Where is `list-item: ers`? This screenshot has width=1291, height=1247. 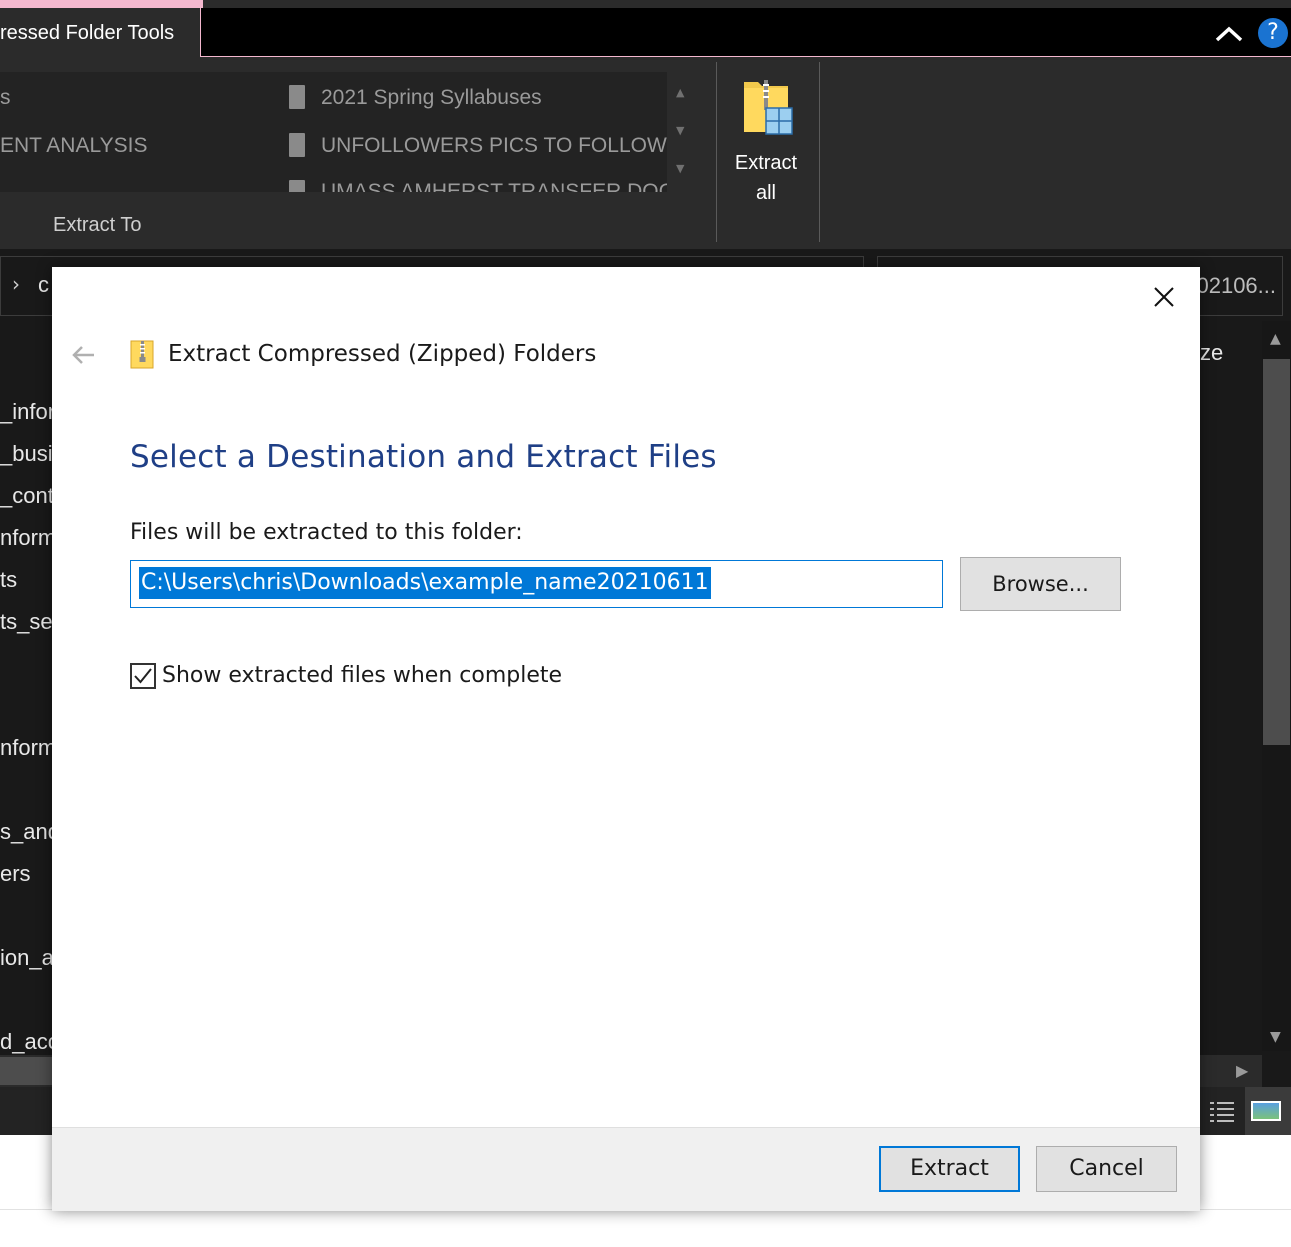
list-item: ers is located at coordinates (15, 874).